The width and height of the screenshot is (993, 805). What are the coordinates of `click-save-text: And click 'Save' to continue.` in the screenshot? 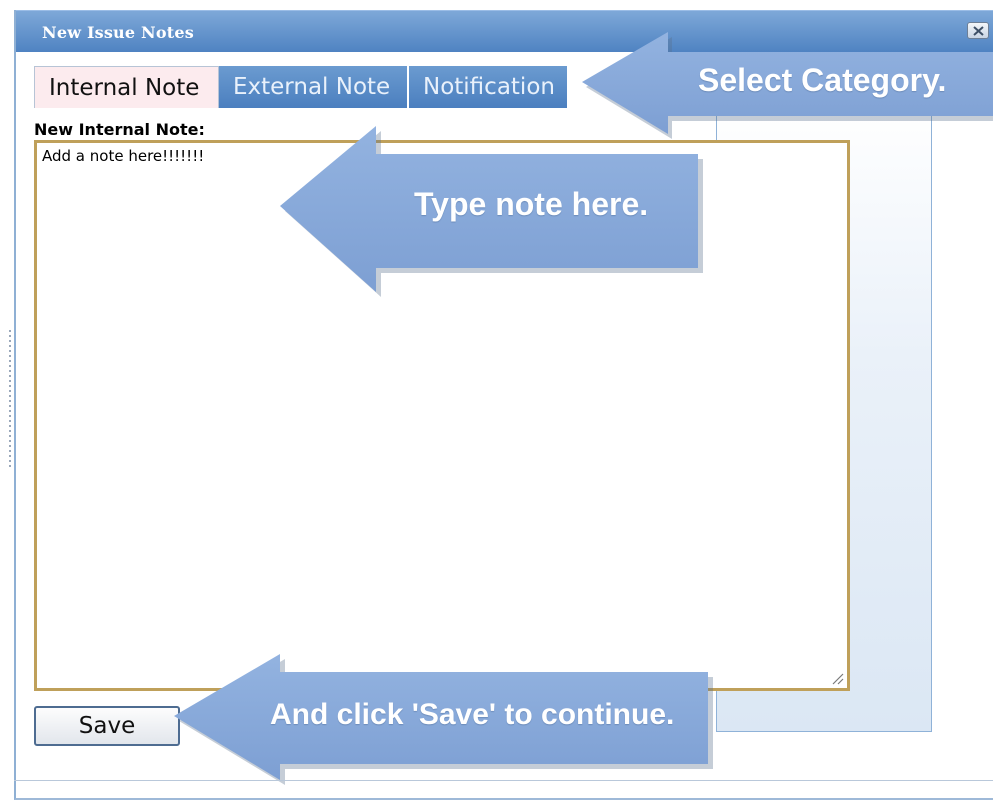 It's located at (472, 714).